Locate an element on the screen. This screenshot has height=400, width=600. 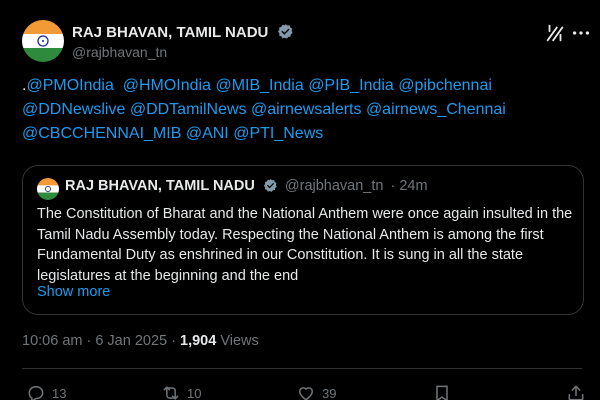
share-button is located at coordinates (576, 391).